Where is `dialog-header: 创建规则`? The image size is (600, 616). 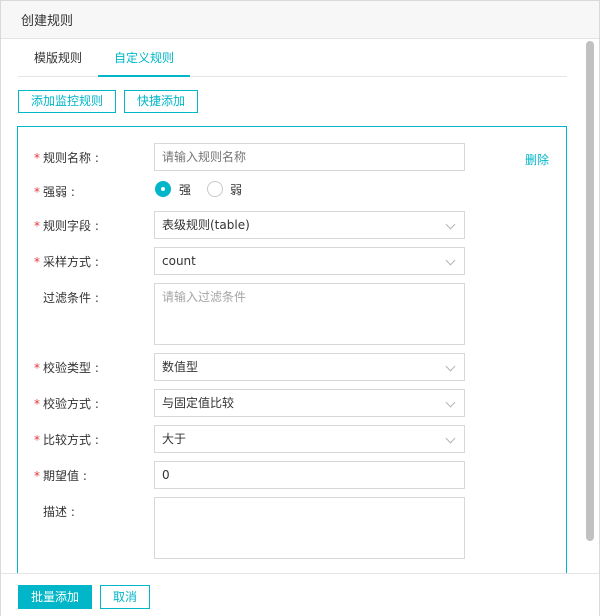 dialog-header: 创建规则 is located at coordinates (300, 20).